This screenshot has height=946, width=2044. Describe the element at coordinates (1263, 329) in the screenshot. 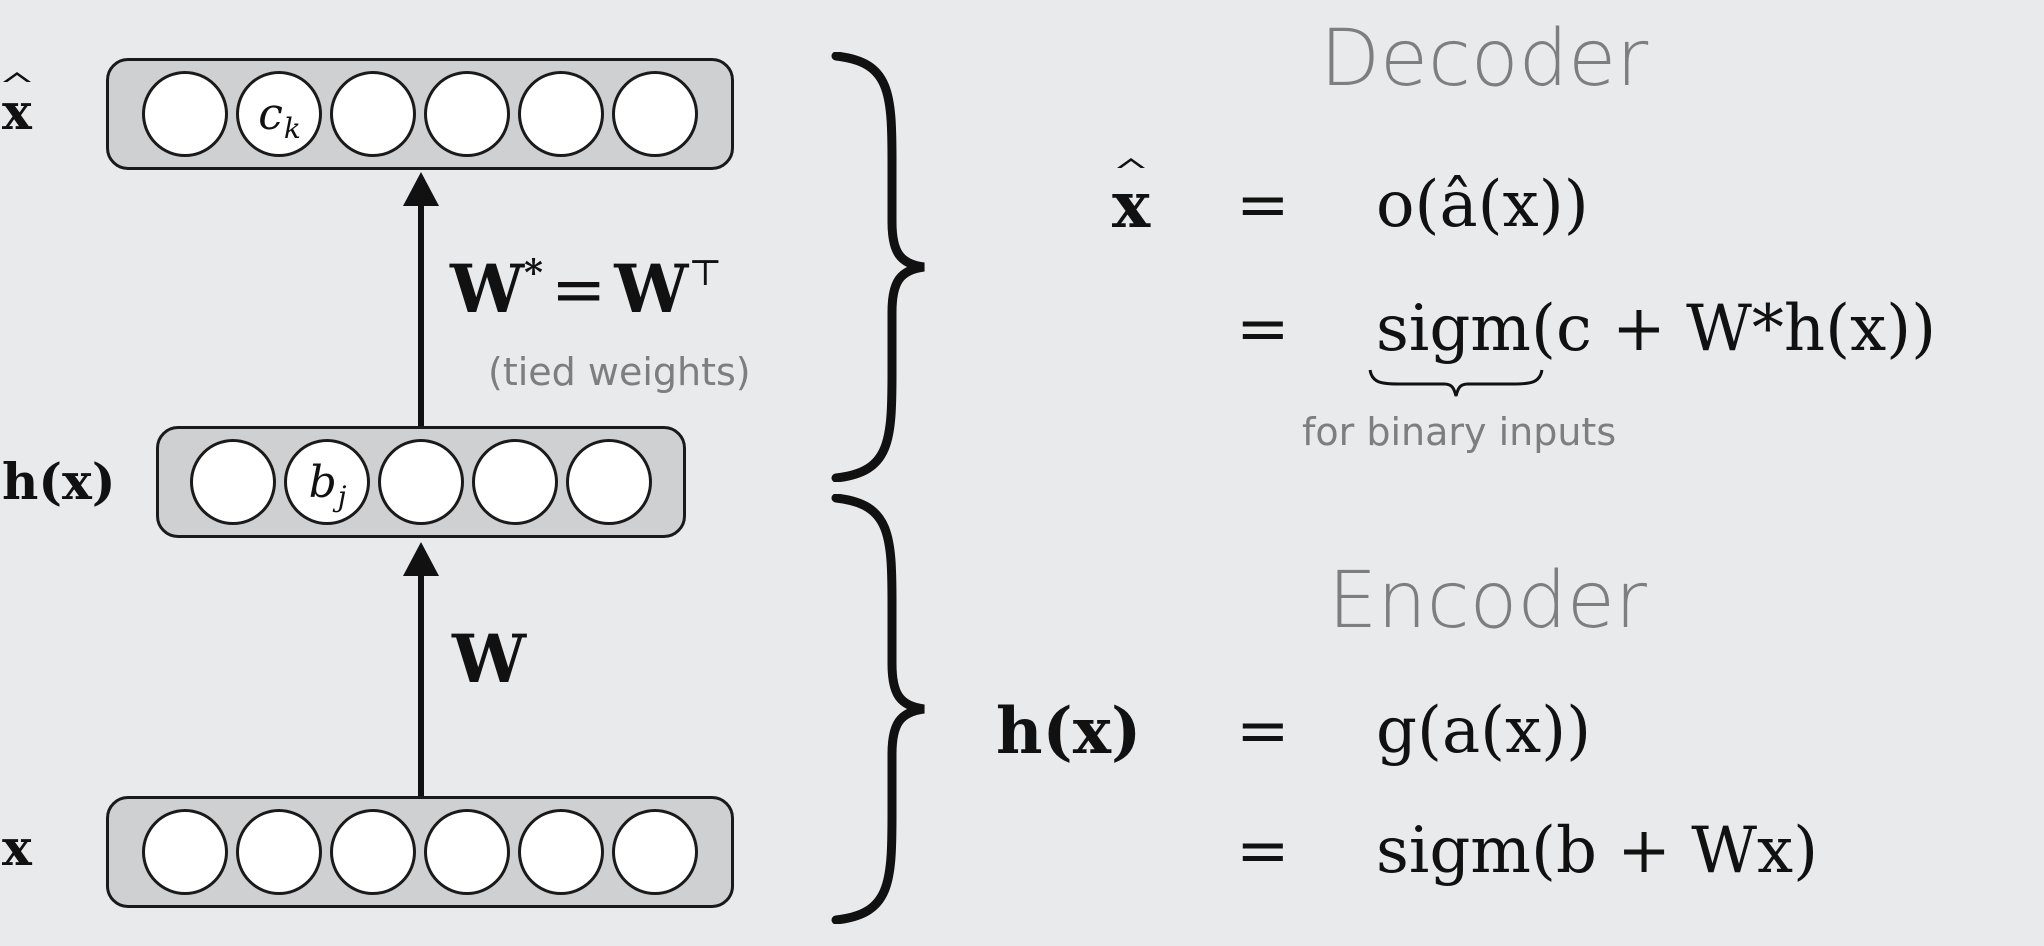

I see `decoder-eq2-equals: =` at that location.